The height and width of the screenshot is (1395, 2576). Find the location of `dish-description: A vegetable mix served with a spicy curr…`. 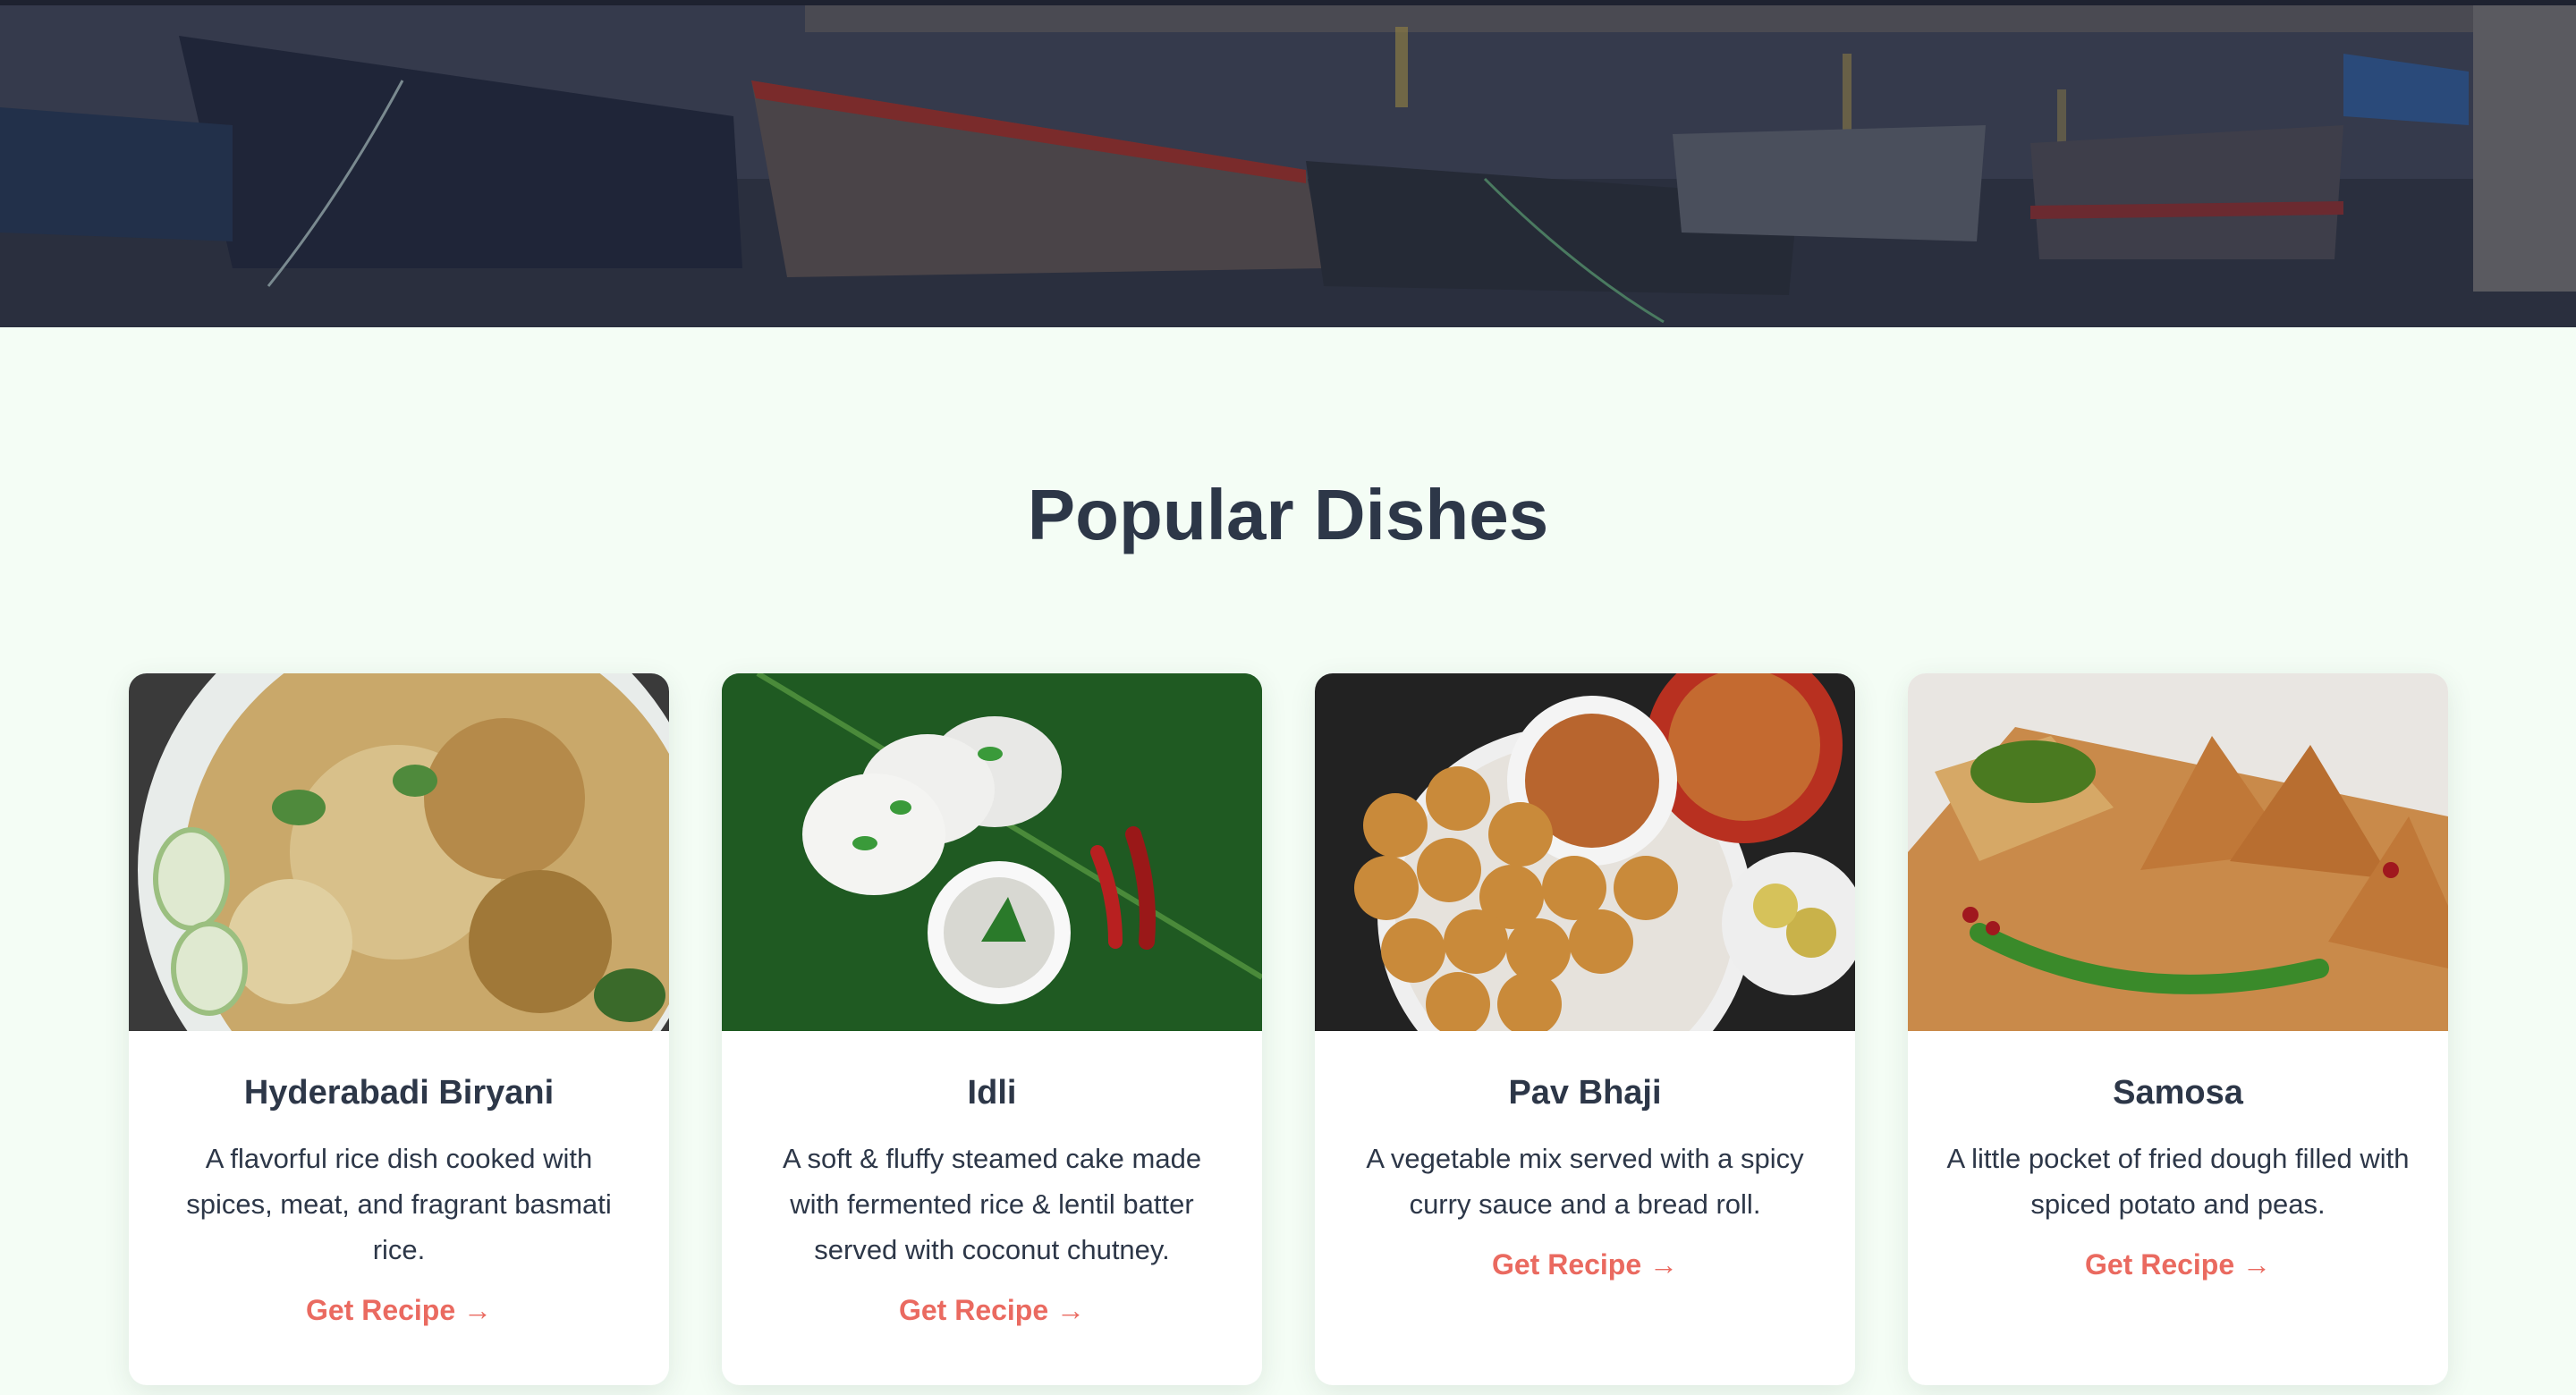

dish-description: A vegetable mix served with a spicy curr… is located at coordinates (1585, 1181).